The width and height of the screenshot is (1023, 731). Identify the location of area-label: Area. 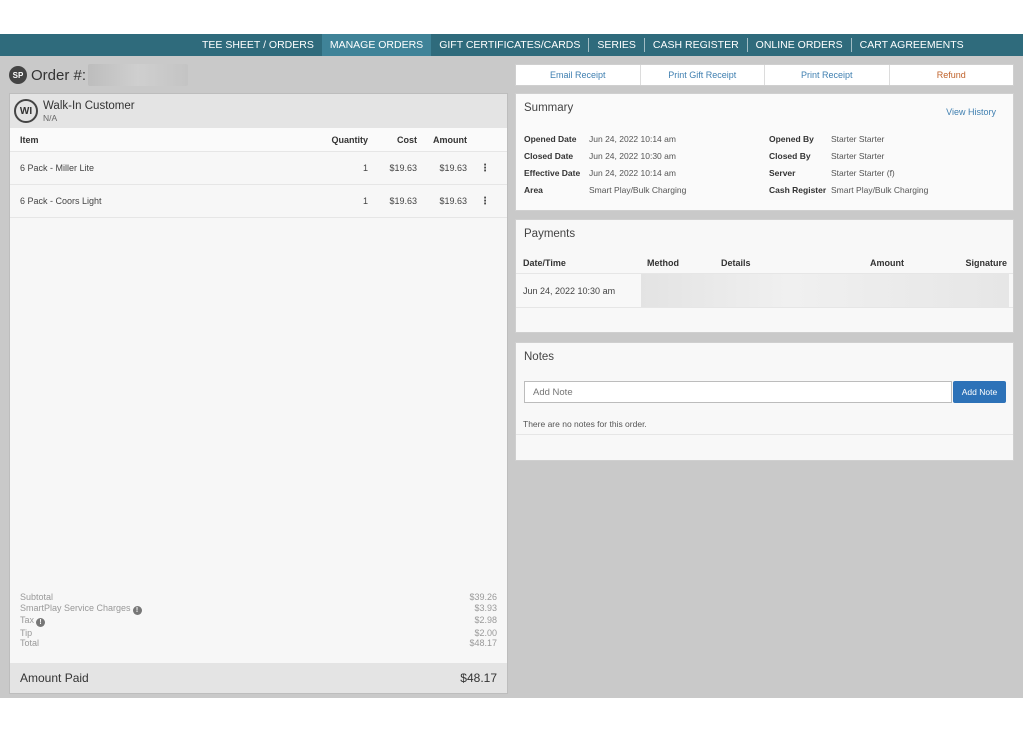
(533, 190).